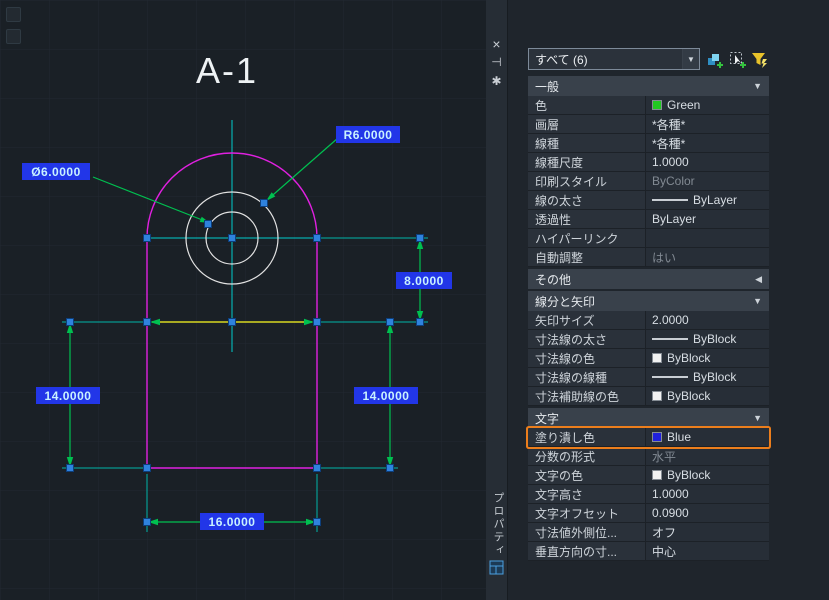 The width and height of the screenshot is (829, 600). I want to click on dimension-label-16: 16.0000, so click(232, 521).